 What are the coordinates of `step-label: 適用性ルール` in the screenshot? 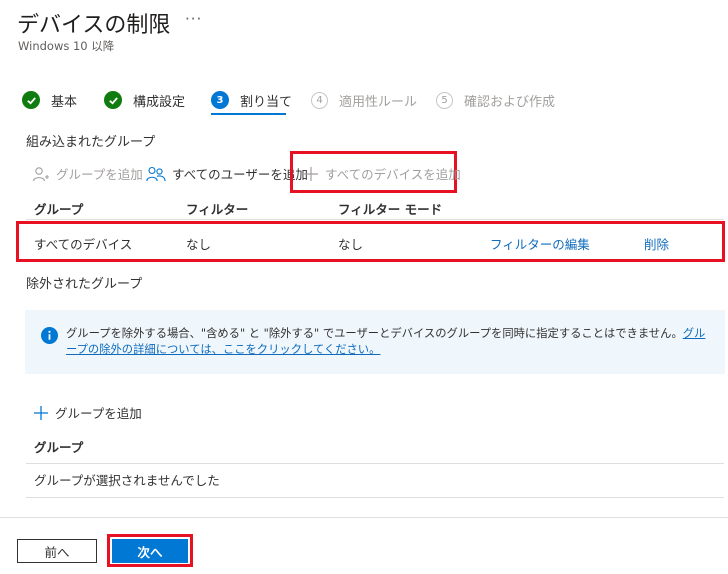 It's located at (378, 102).